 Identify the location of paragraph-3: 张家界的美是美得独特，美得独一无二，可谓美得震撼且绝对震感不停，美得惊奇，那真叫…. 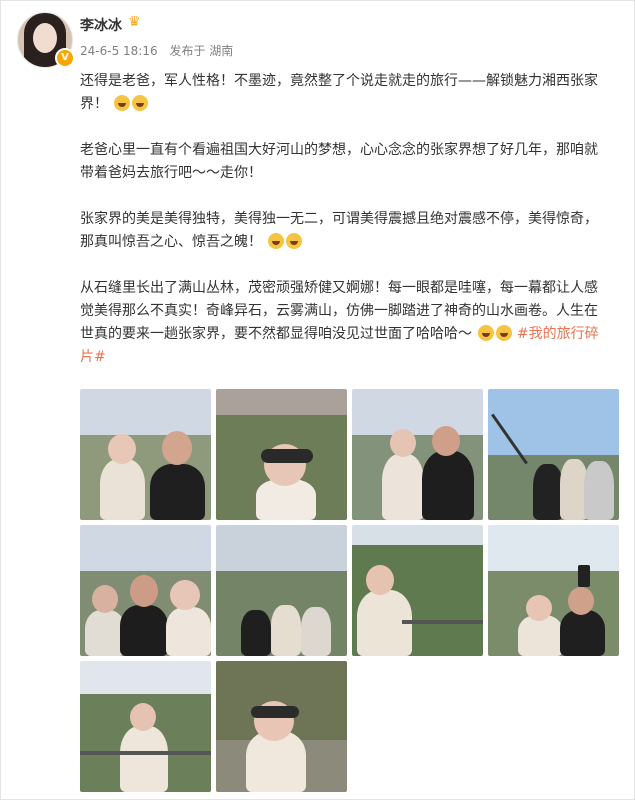
(339, 230).